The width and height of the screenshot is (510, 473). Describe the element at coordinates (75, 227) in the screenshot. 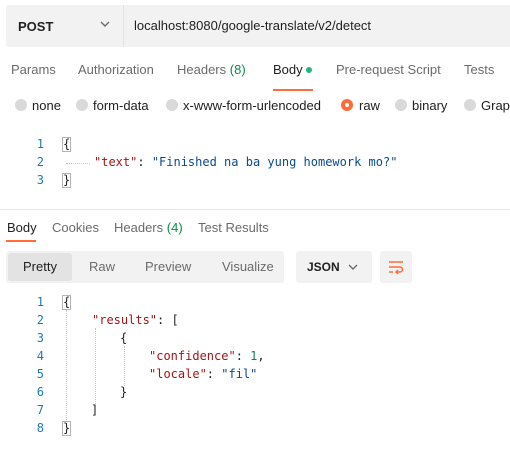

I see `response-tab-cookies: Cookies` at that location.